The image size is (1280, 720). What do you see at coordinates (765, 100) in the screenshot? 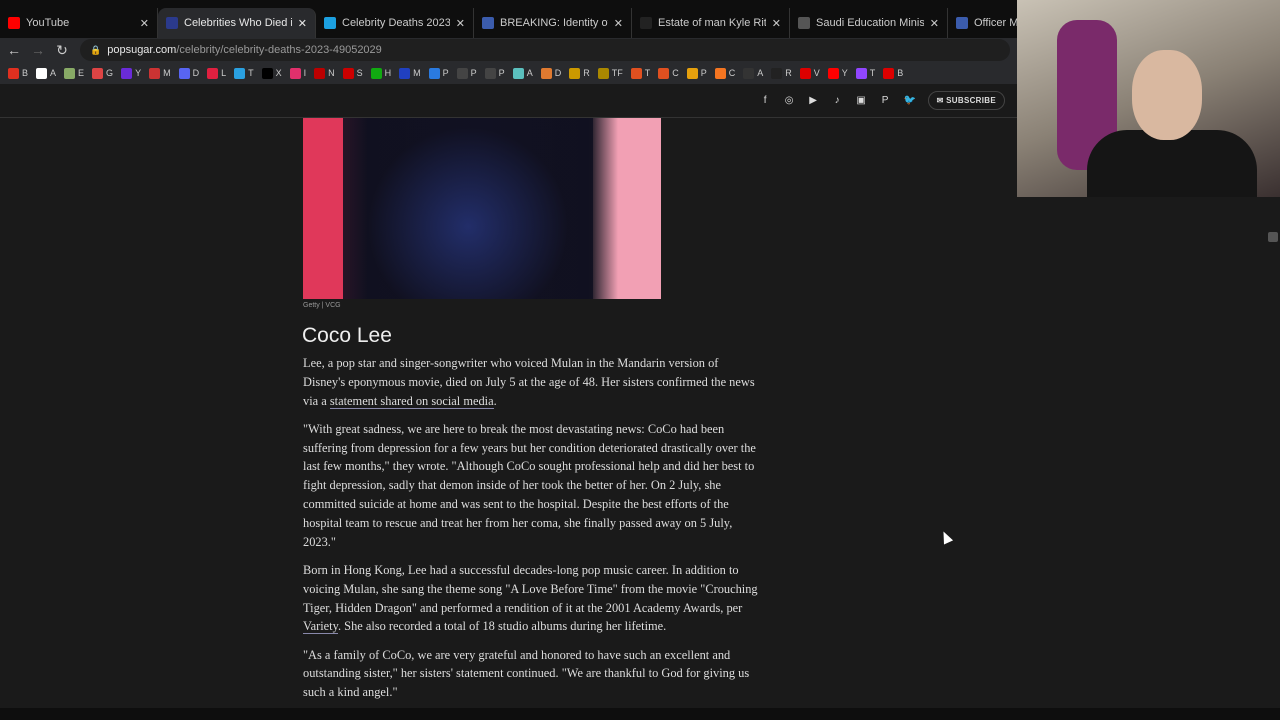
I see `facebook-icon: f` at bounding box center [765, 100].